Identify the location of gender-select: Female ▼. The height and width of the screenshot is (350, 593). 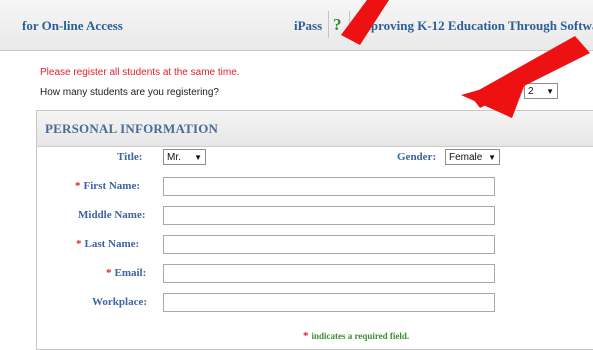
(472, 157).